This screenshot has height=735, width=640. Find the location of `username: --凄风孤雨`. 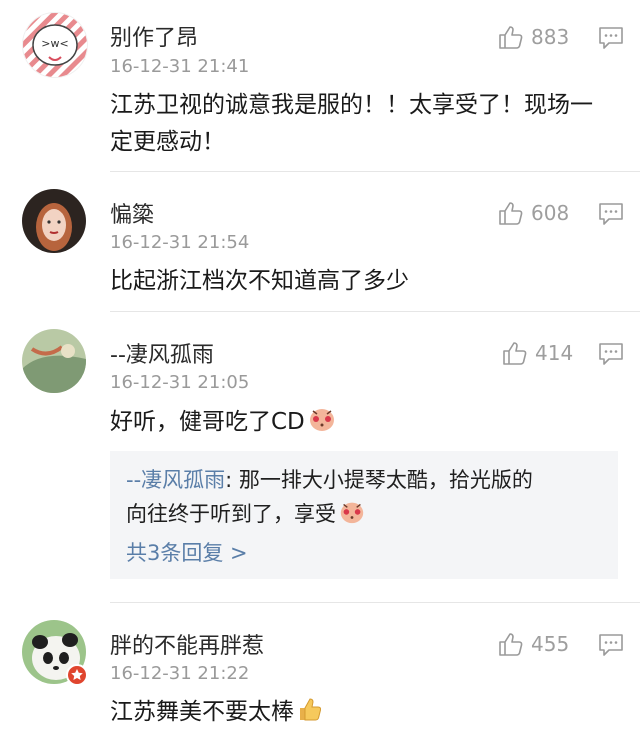

username: --凄风孤雨 is located at coordinates (162, 353).